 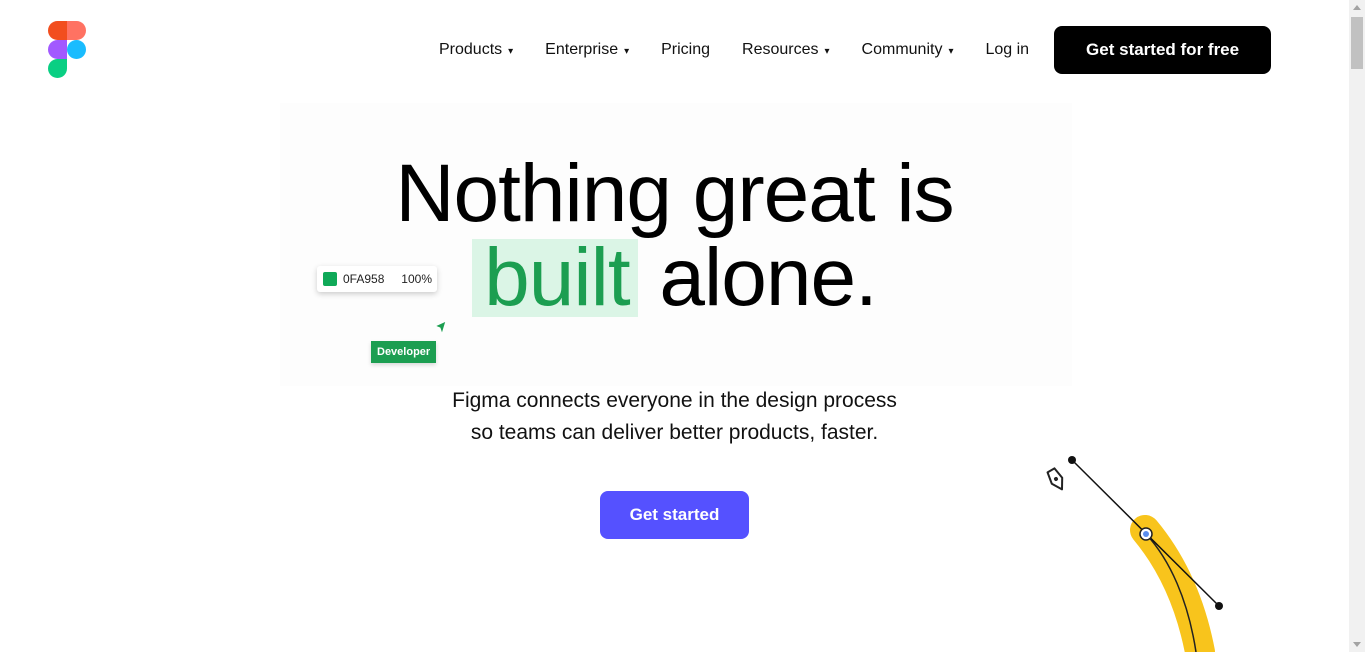 What do you see at coordinates (440, 328) in the screenshot?
I see `cursor-arrow-icon` at bounding box center [440, 328].